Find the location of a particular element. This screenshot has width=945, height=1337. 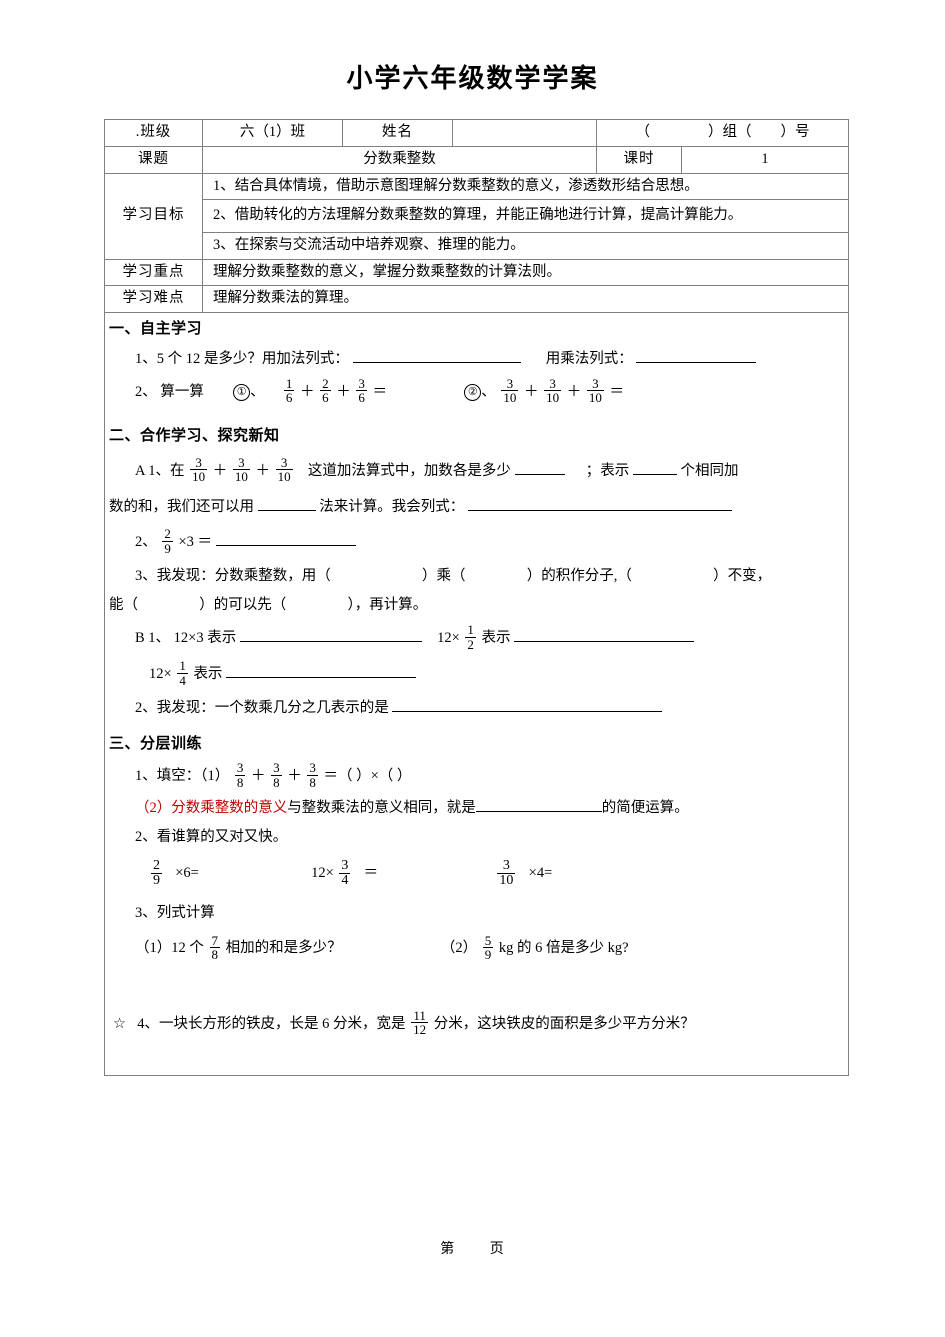

group-seat-value: （ ）组（ ）号 is located at coordinates (722, 133).